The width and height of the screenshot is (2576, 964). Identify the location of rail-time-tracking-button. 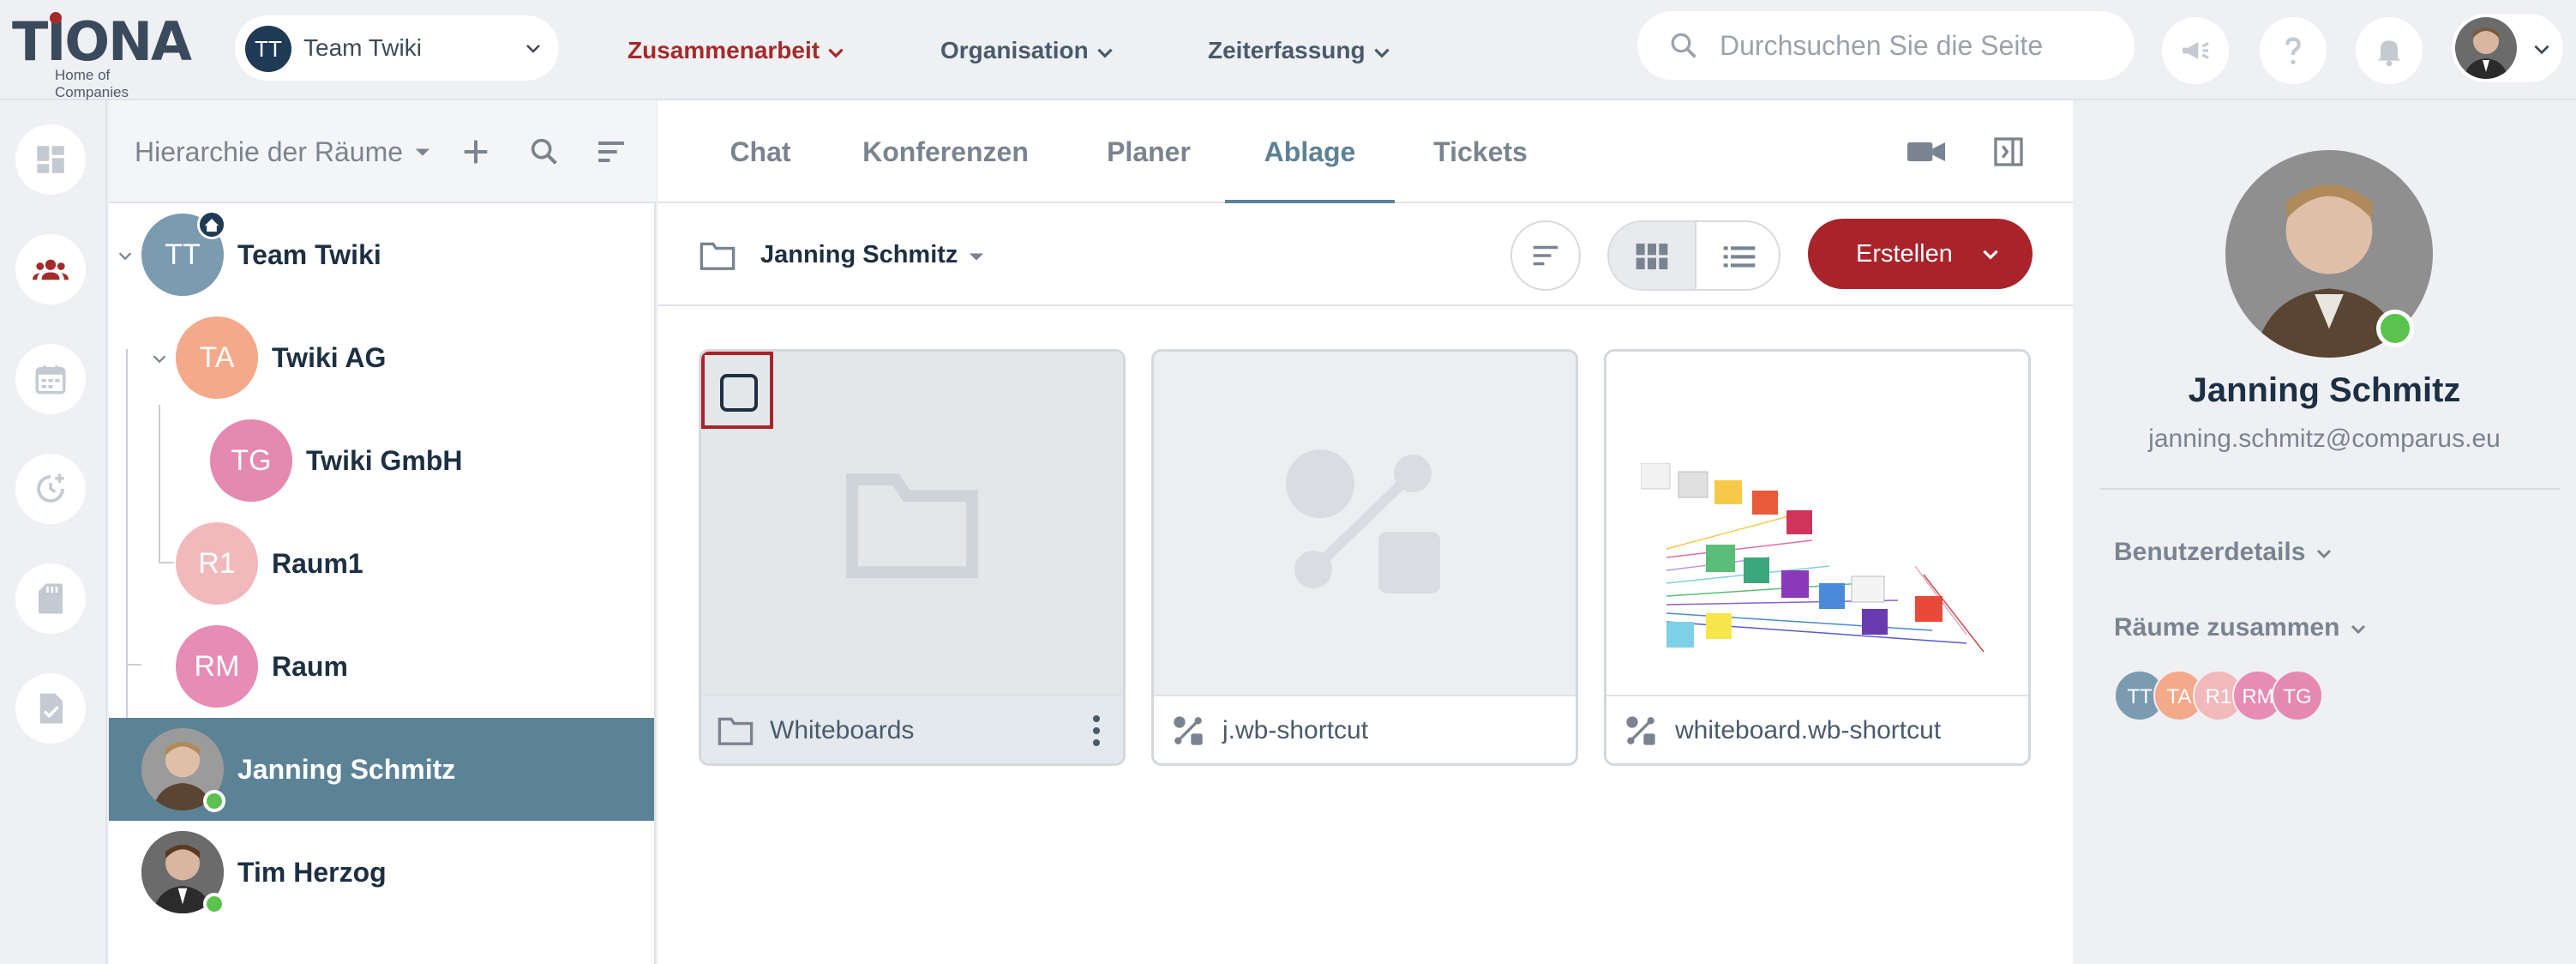
(50, 489).